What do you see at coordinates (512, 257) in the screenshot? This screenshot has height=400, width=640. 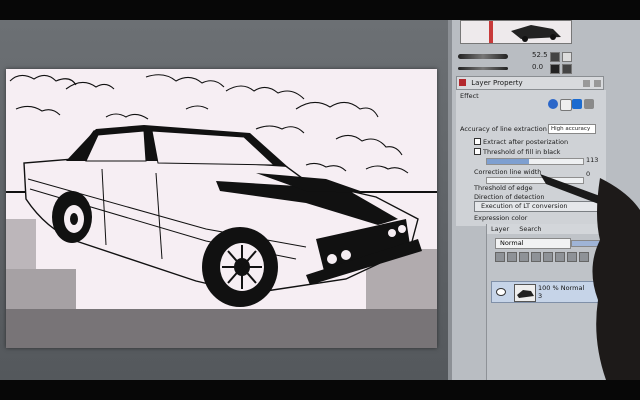 I see `folder-icon` at bounding box center [512, 257].